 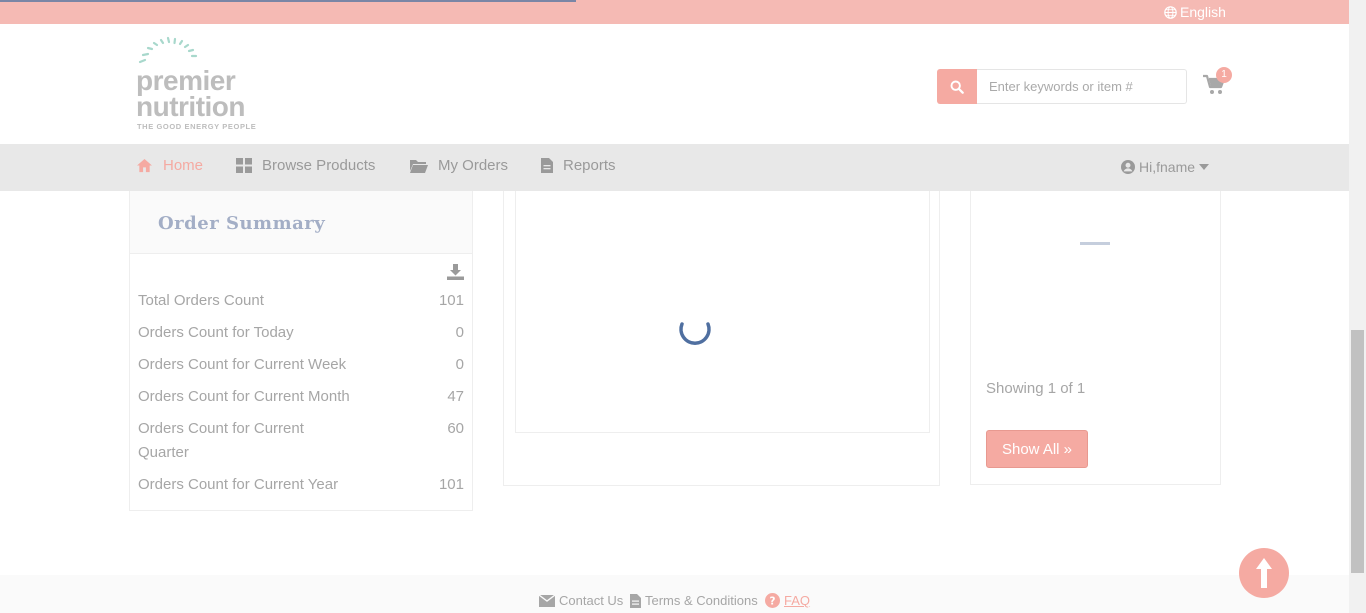 I want to click on search-bar, so click(x=1062, y=86).